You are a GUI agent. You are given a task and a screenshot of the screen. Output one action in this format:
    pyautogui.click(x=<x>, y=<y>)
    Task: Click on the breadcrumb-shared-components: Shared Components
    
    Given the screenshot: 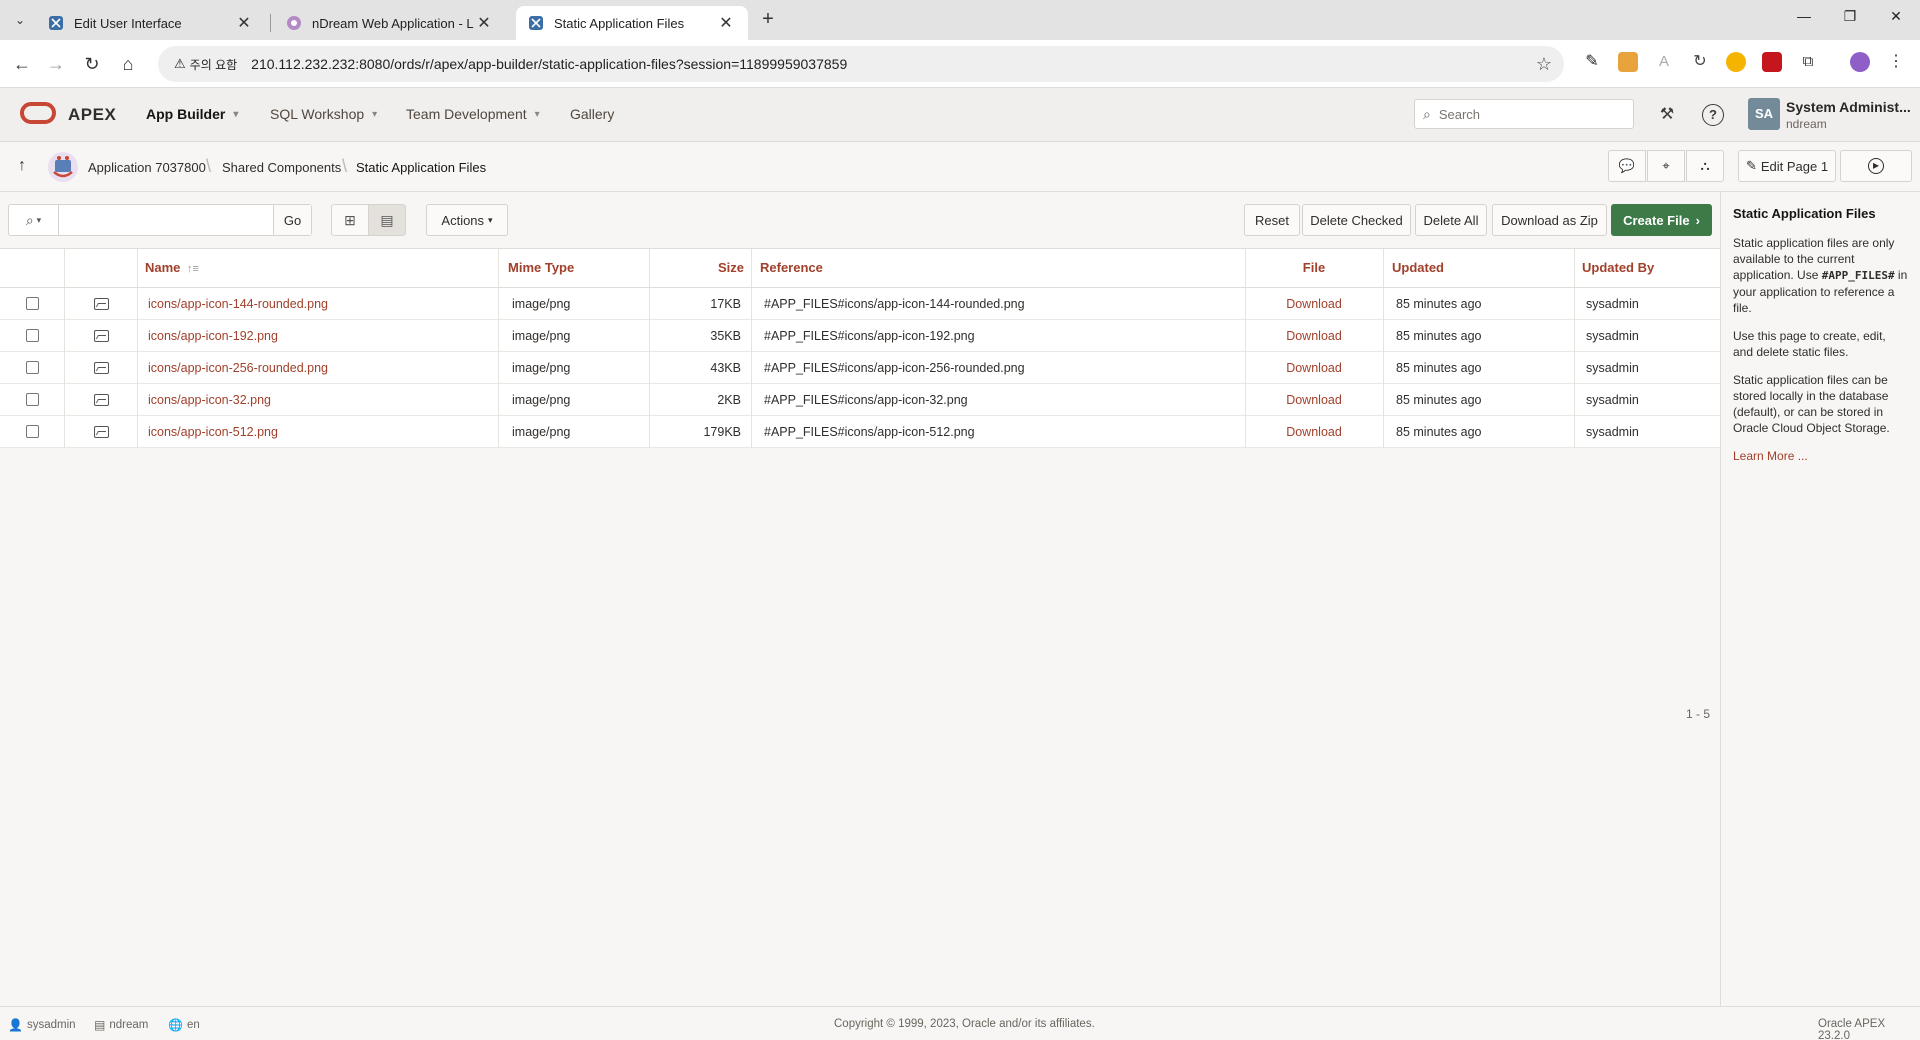 What is the action you would take?
    pyautogui.click(x=281, y=167)
    